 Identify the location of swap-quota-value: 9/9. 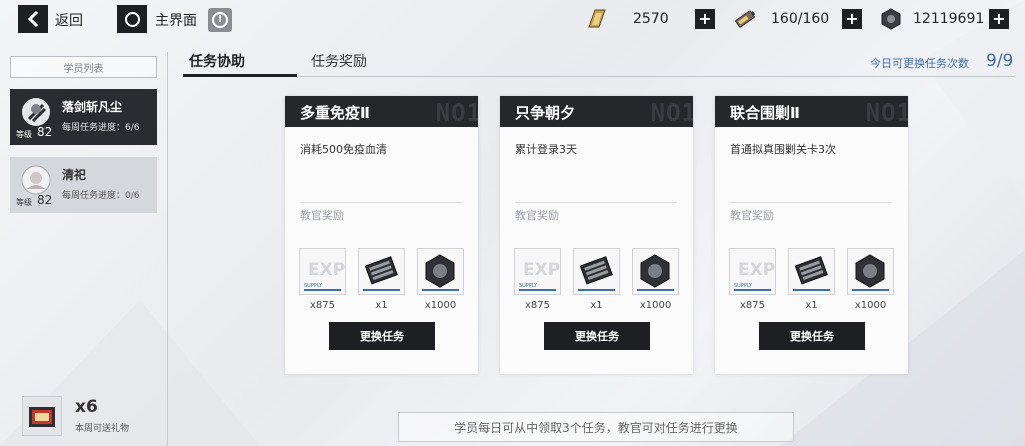
(1000, 61).